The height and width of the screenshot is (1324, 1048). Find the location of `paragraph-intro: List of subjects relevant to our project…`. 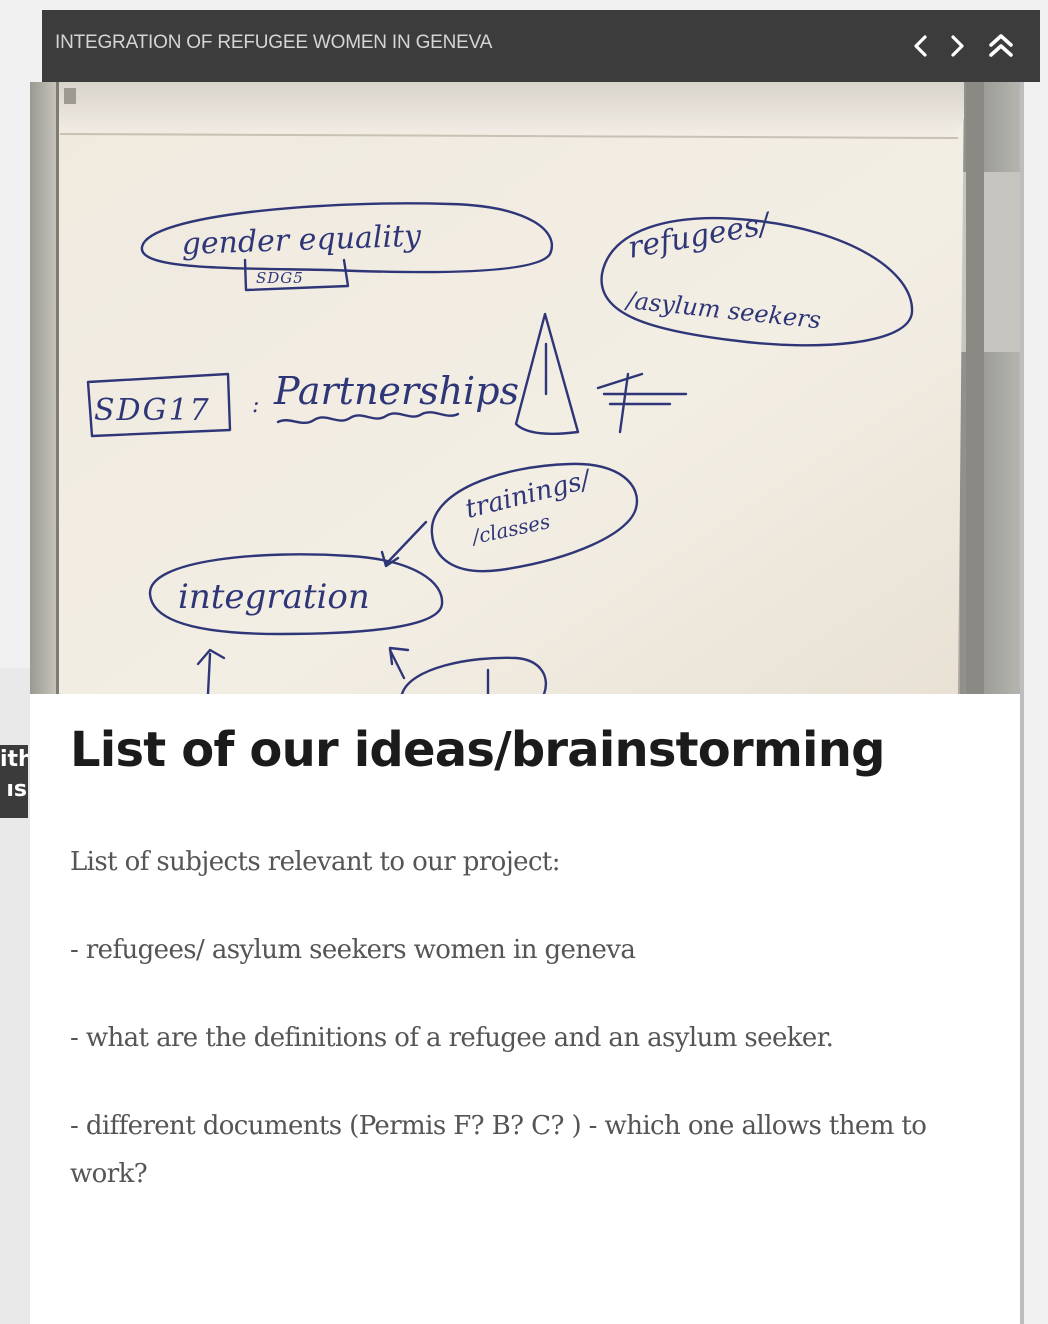

paragraph-intro: List of subjects relevant to our project… is located at coordinates (315, 861).